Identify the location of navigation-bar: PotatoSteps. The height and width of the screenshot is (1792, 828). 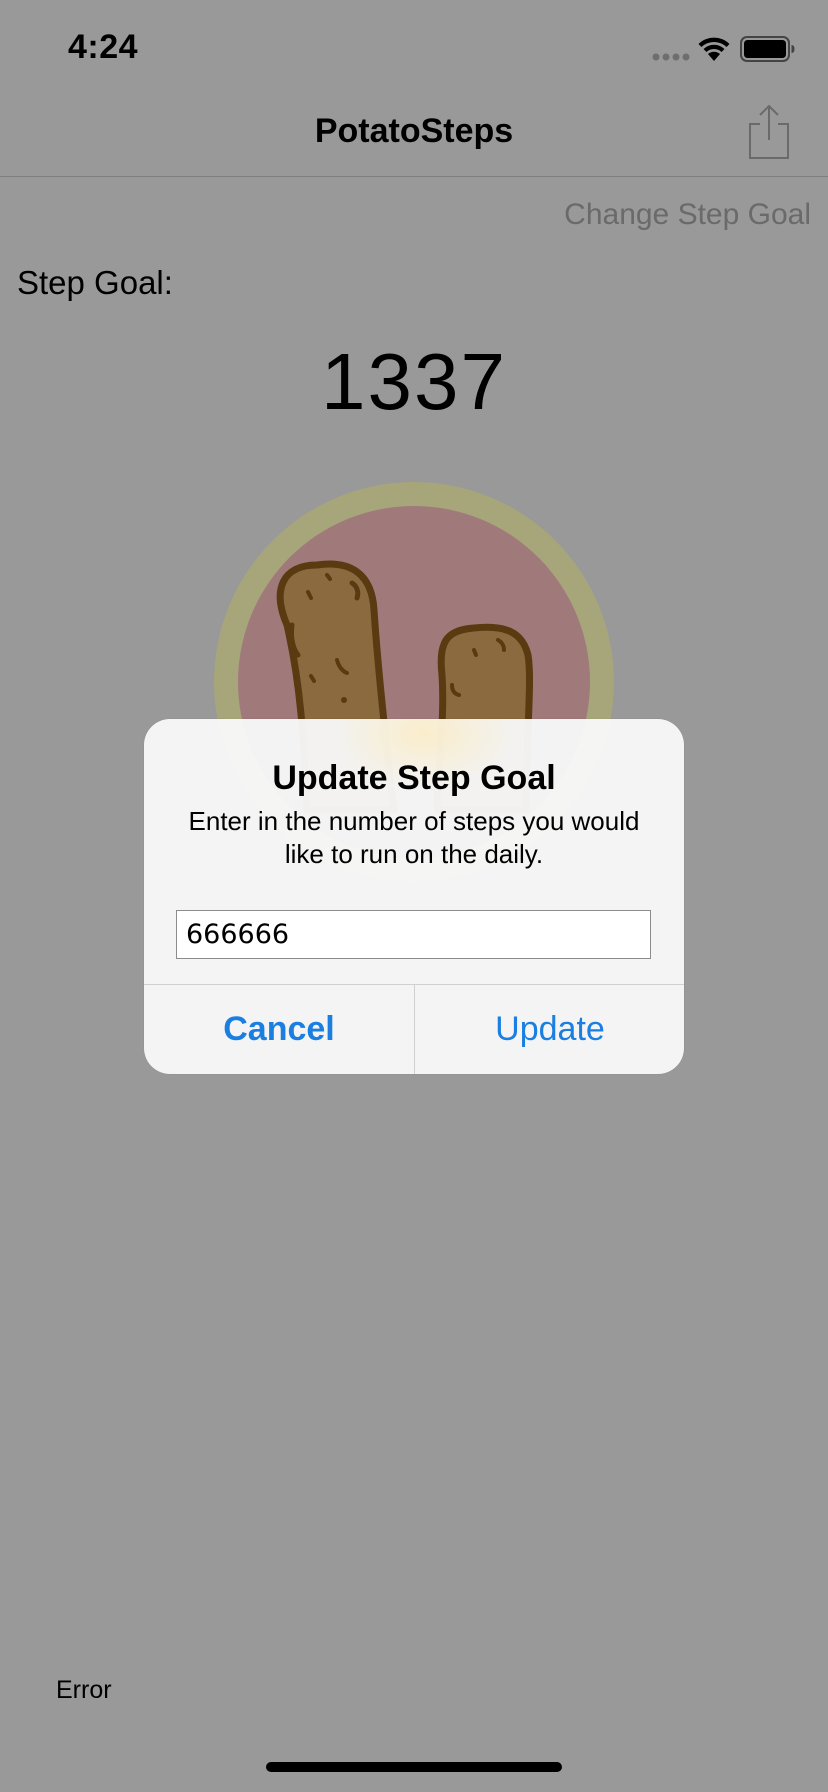
(414, 136).